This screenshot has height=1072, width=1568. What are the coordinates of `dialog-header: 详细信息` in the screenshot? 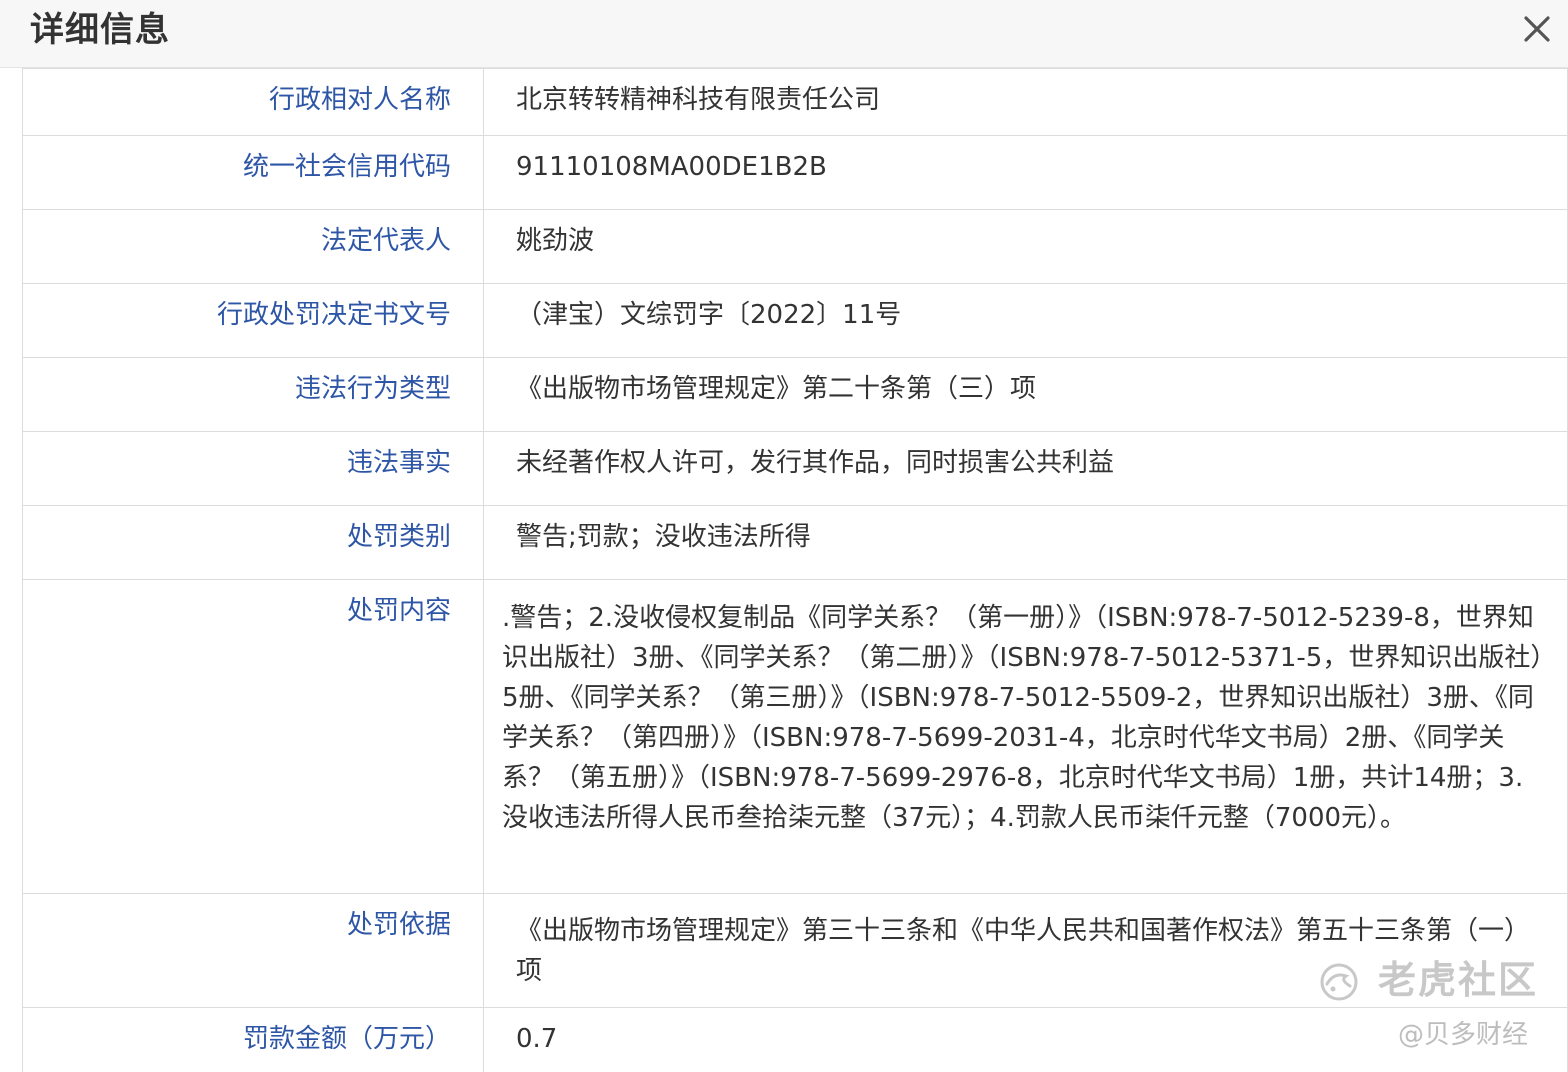 It's located at (784, 34).